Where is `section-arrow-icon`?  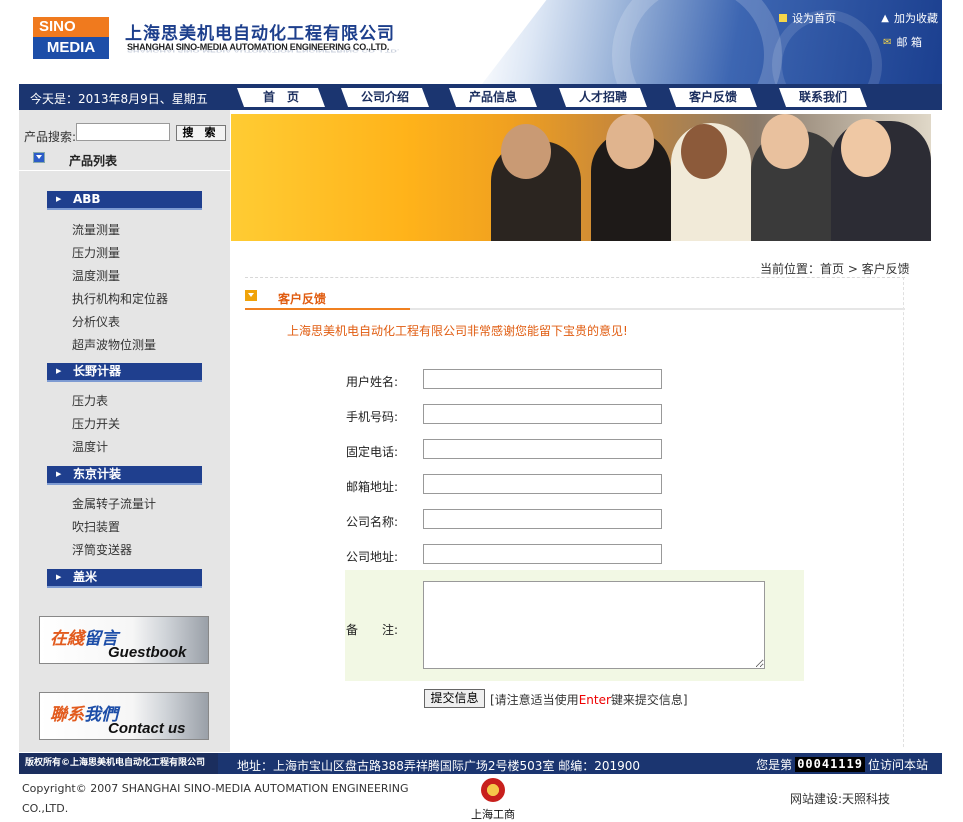 section-arrow-icon is located at coordinates (251, 295).